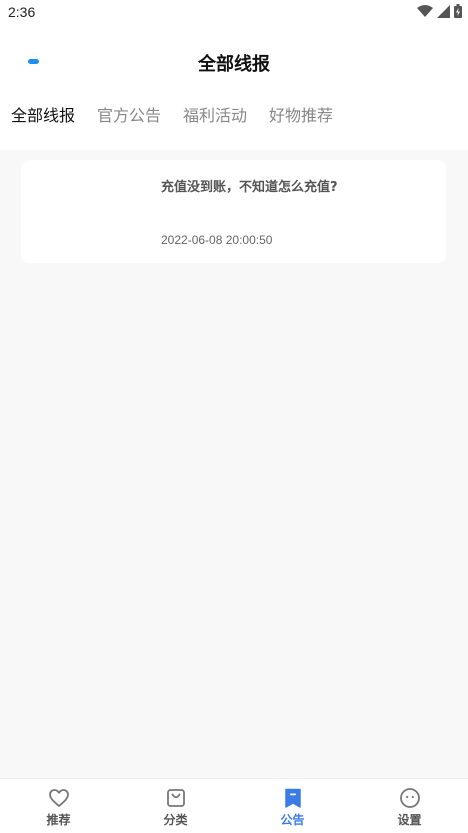 The width and height of the screenshot is (468, 833). I want to click on status-icons, so click(439, 11).